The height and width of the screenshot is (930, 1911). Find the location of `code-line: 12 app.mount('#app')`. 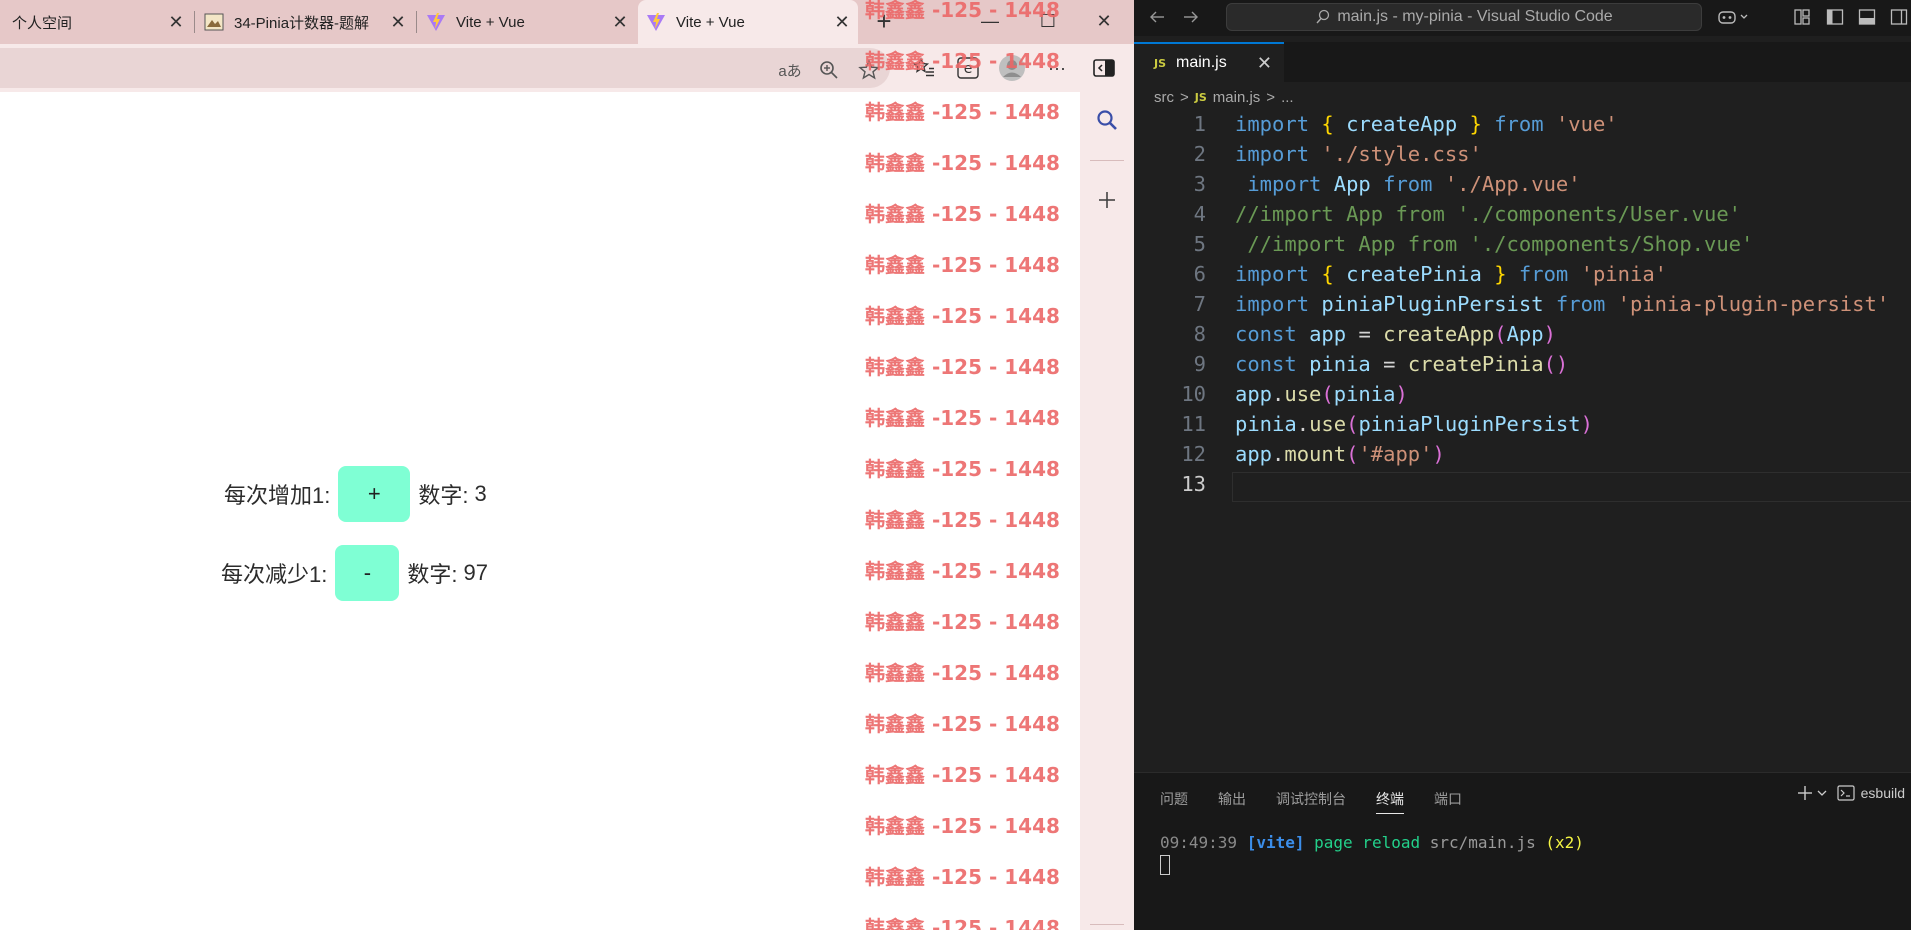

code-line: 12 app.mount('#app') is located at coordinates (1522, 457).